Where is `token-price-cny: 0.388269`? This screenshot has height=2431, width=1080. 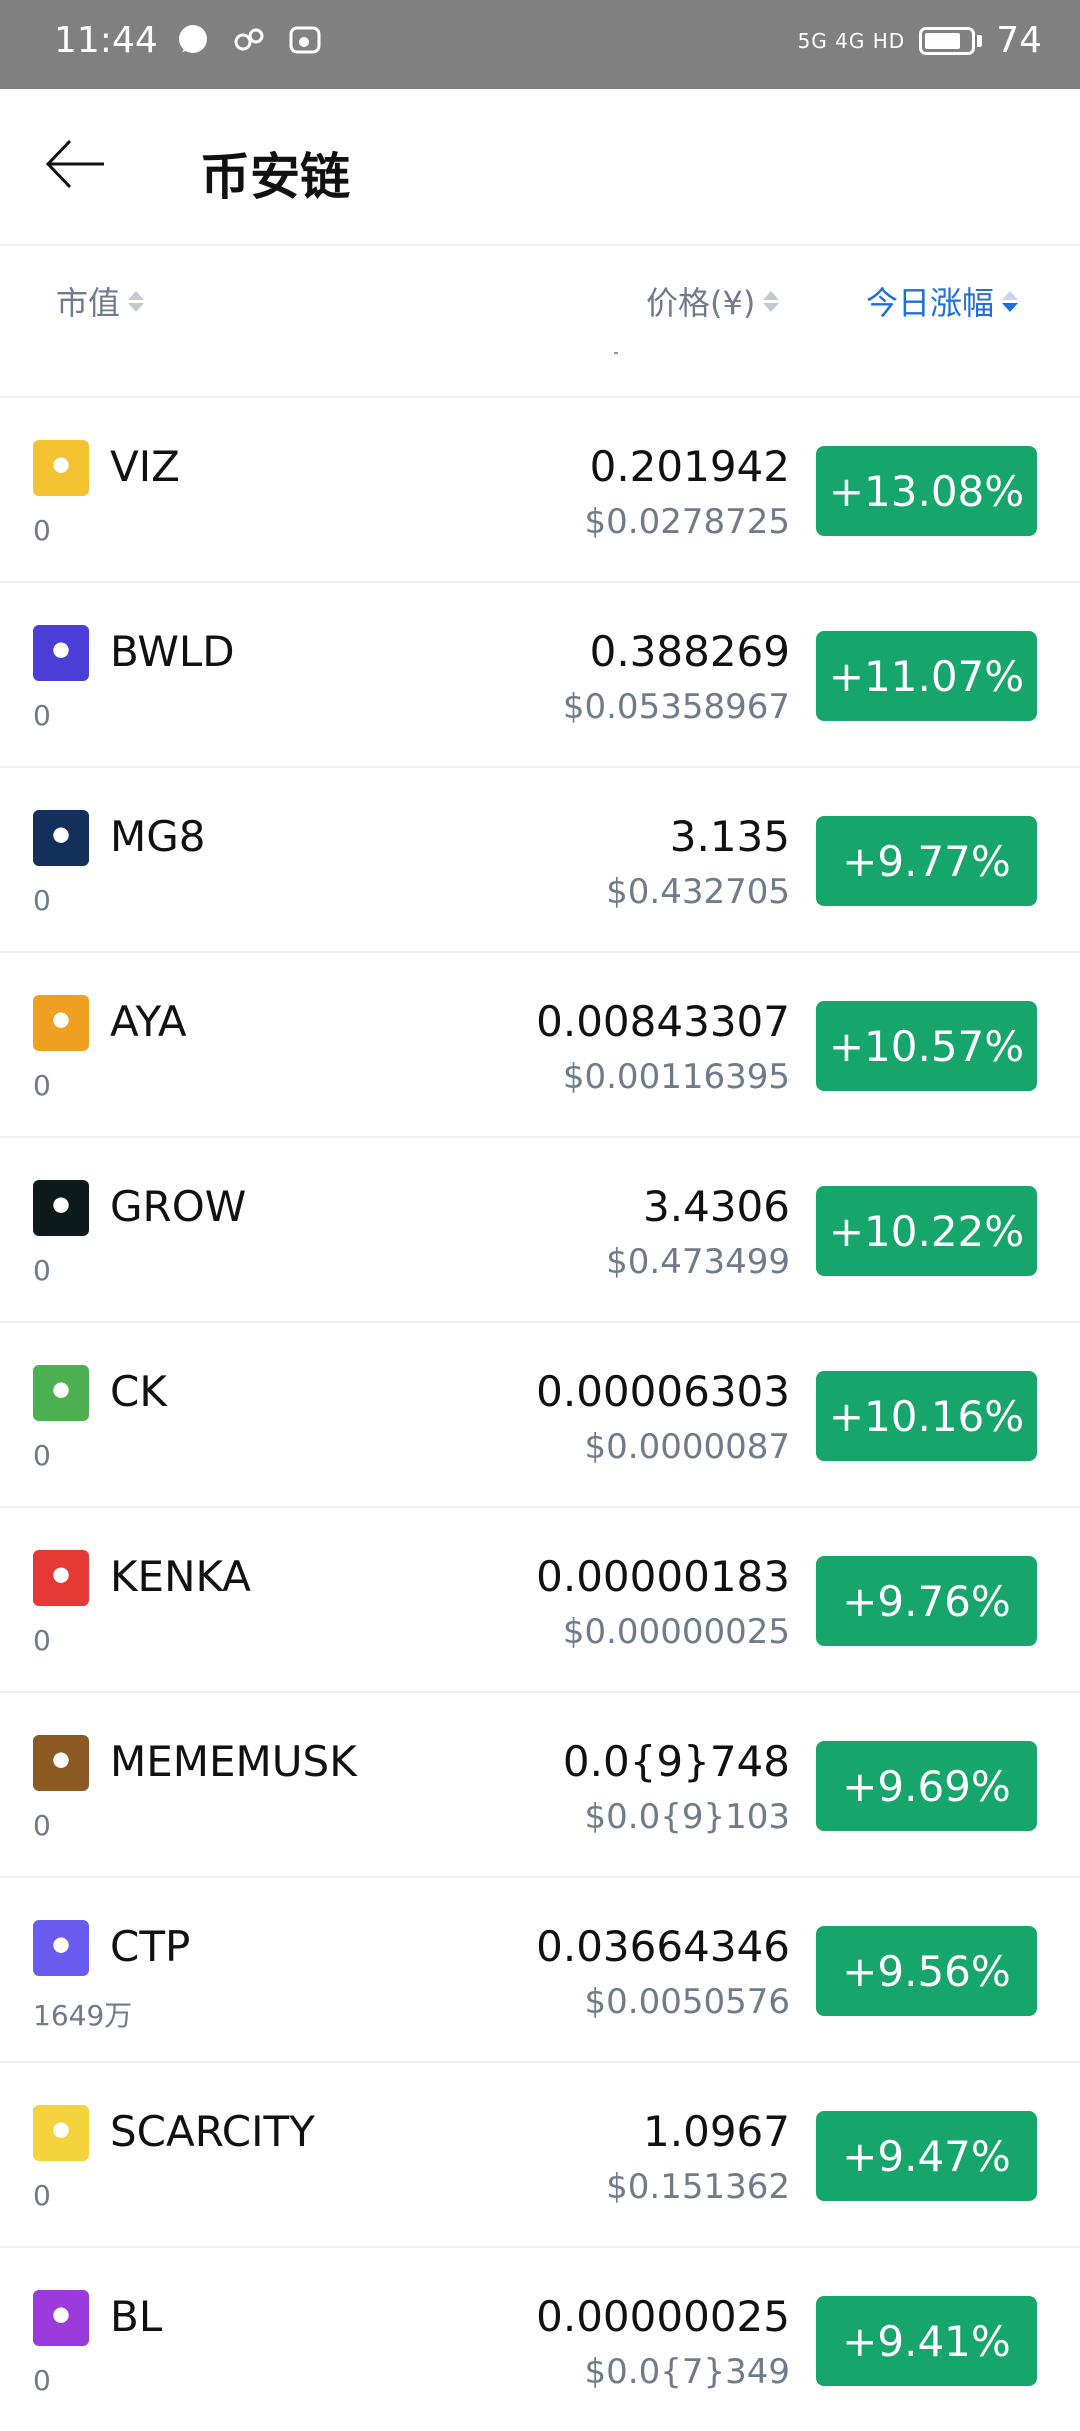
token-price-cny: 0.388269 is located at coordinates (689, 651).